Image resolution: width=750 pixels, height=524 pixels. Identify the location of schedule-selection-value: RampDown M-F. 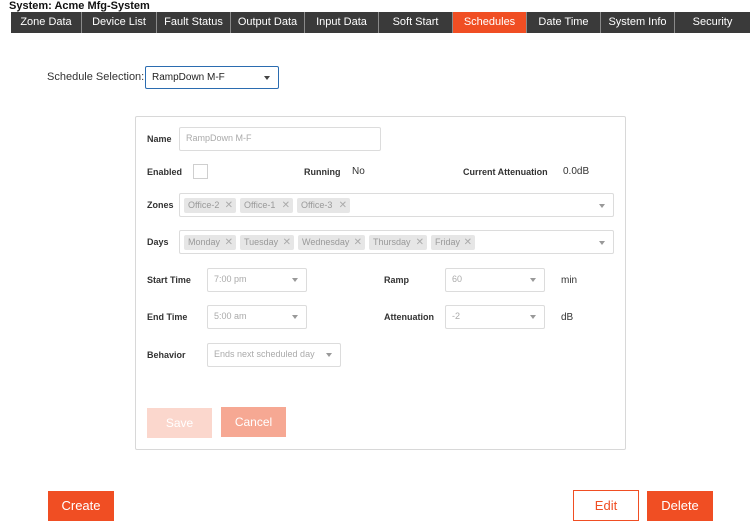
(188, 77).